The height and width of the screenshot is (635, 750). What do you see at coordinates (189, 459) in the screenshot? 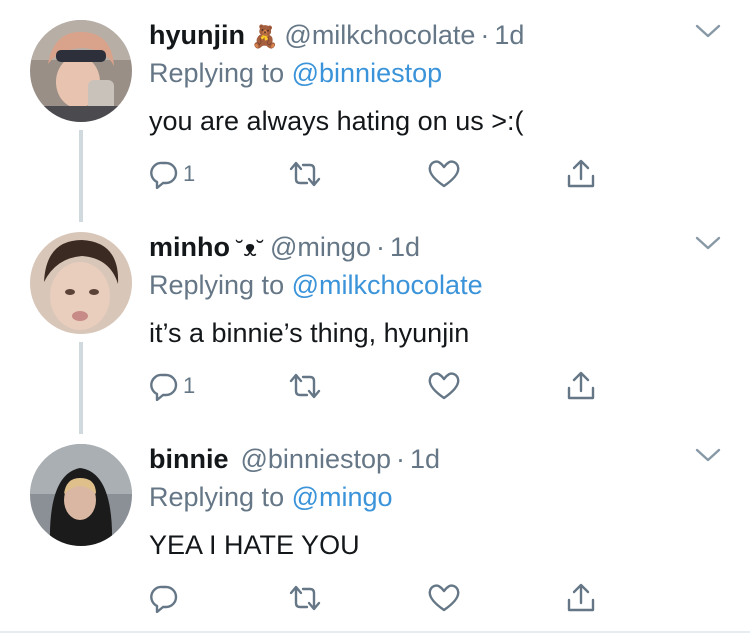
I see `display-name: binnie` at bounding box center [189, 459].